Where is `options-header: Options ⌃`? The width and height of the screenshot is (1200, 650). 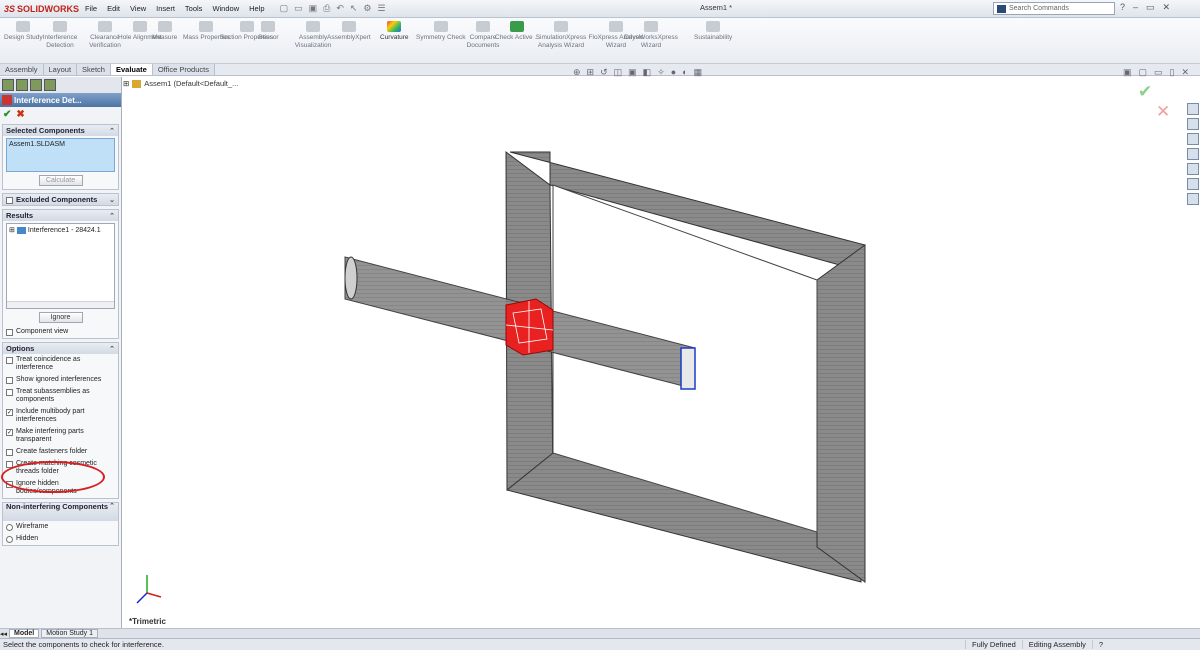 options-header: Options ⌃ is located at coordinates (60, 348).